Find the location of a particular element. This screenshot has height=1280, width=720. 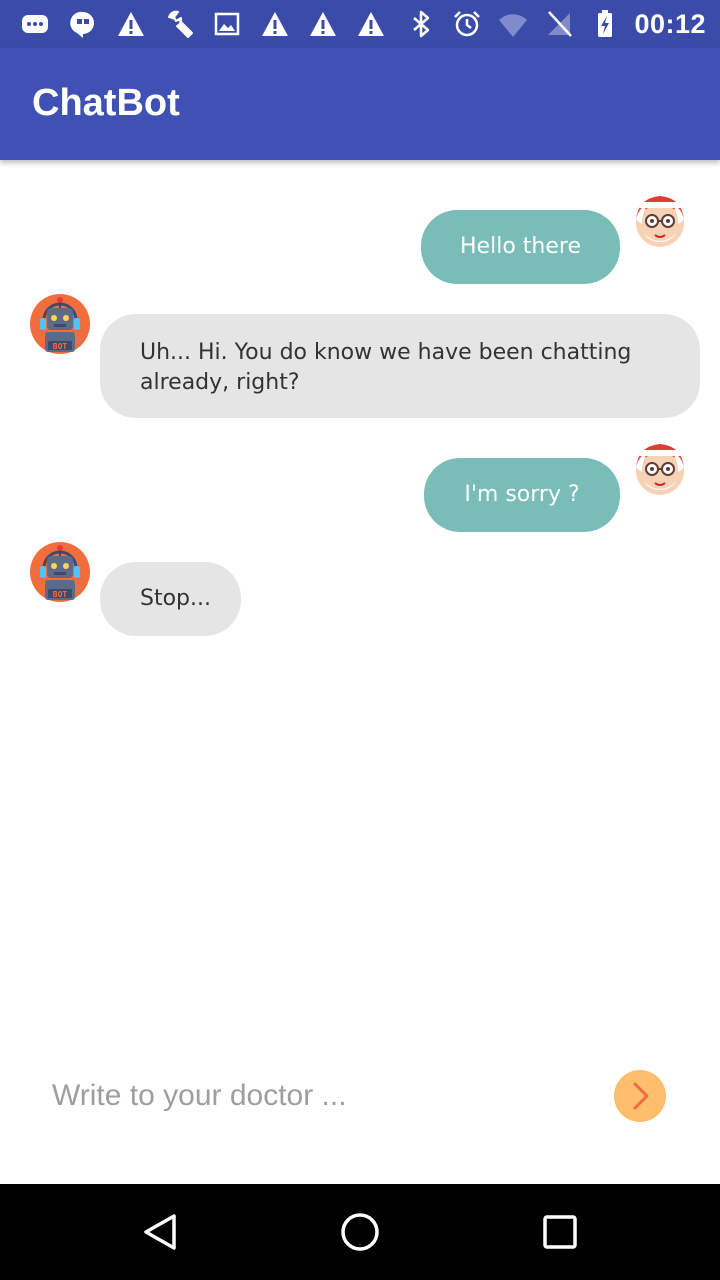

navigation-bar is located at coordinates (360, 1232).